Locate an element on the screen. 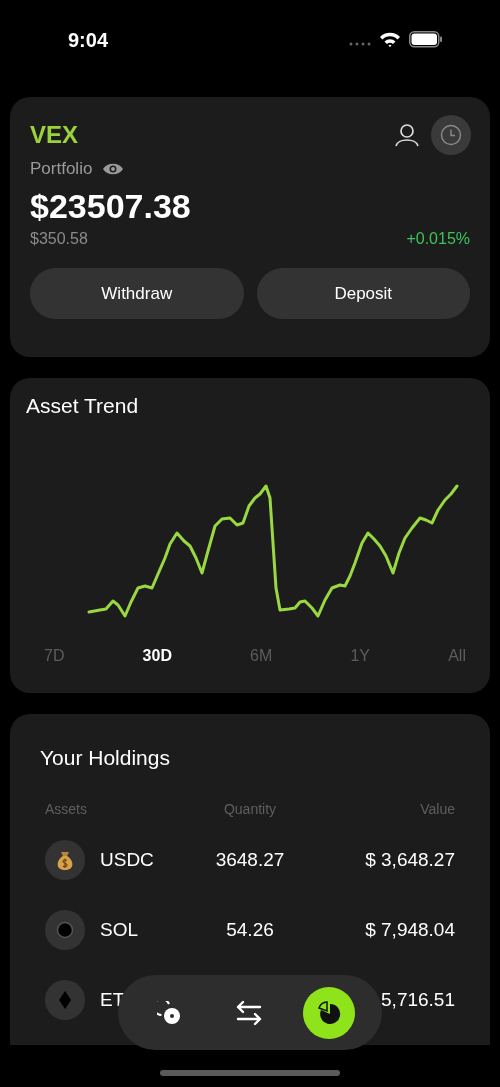 The image size is (500, 1087). diamond-icon is located at coordinates (65, 1000).